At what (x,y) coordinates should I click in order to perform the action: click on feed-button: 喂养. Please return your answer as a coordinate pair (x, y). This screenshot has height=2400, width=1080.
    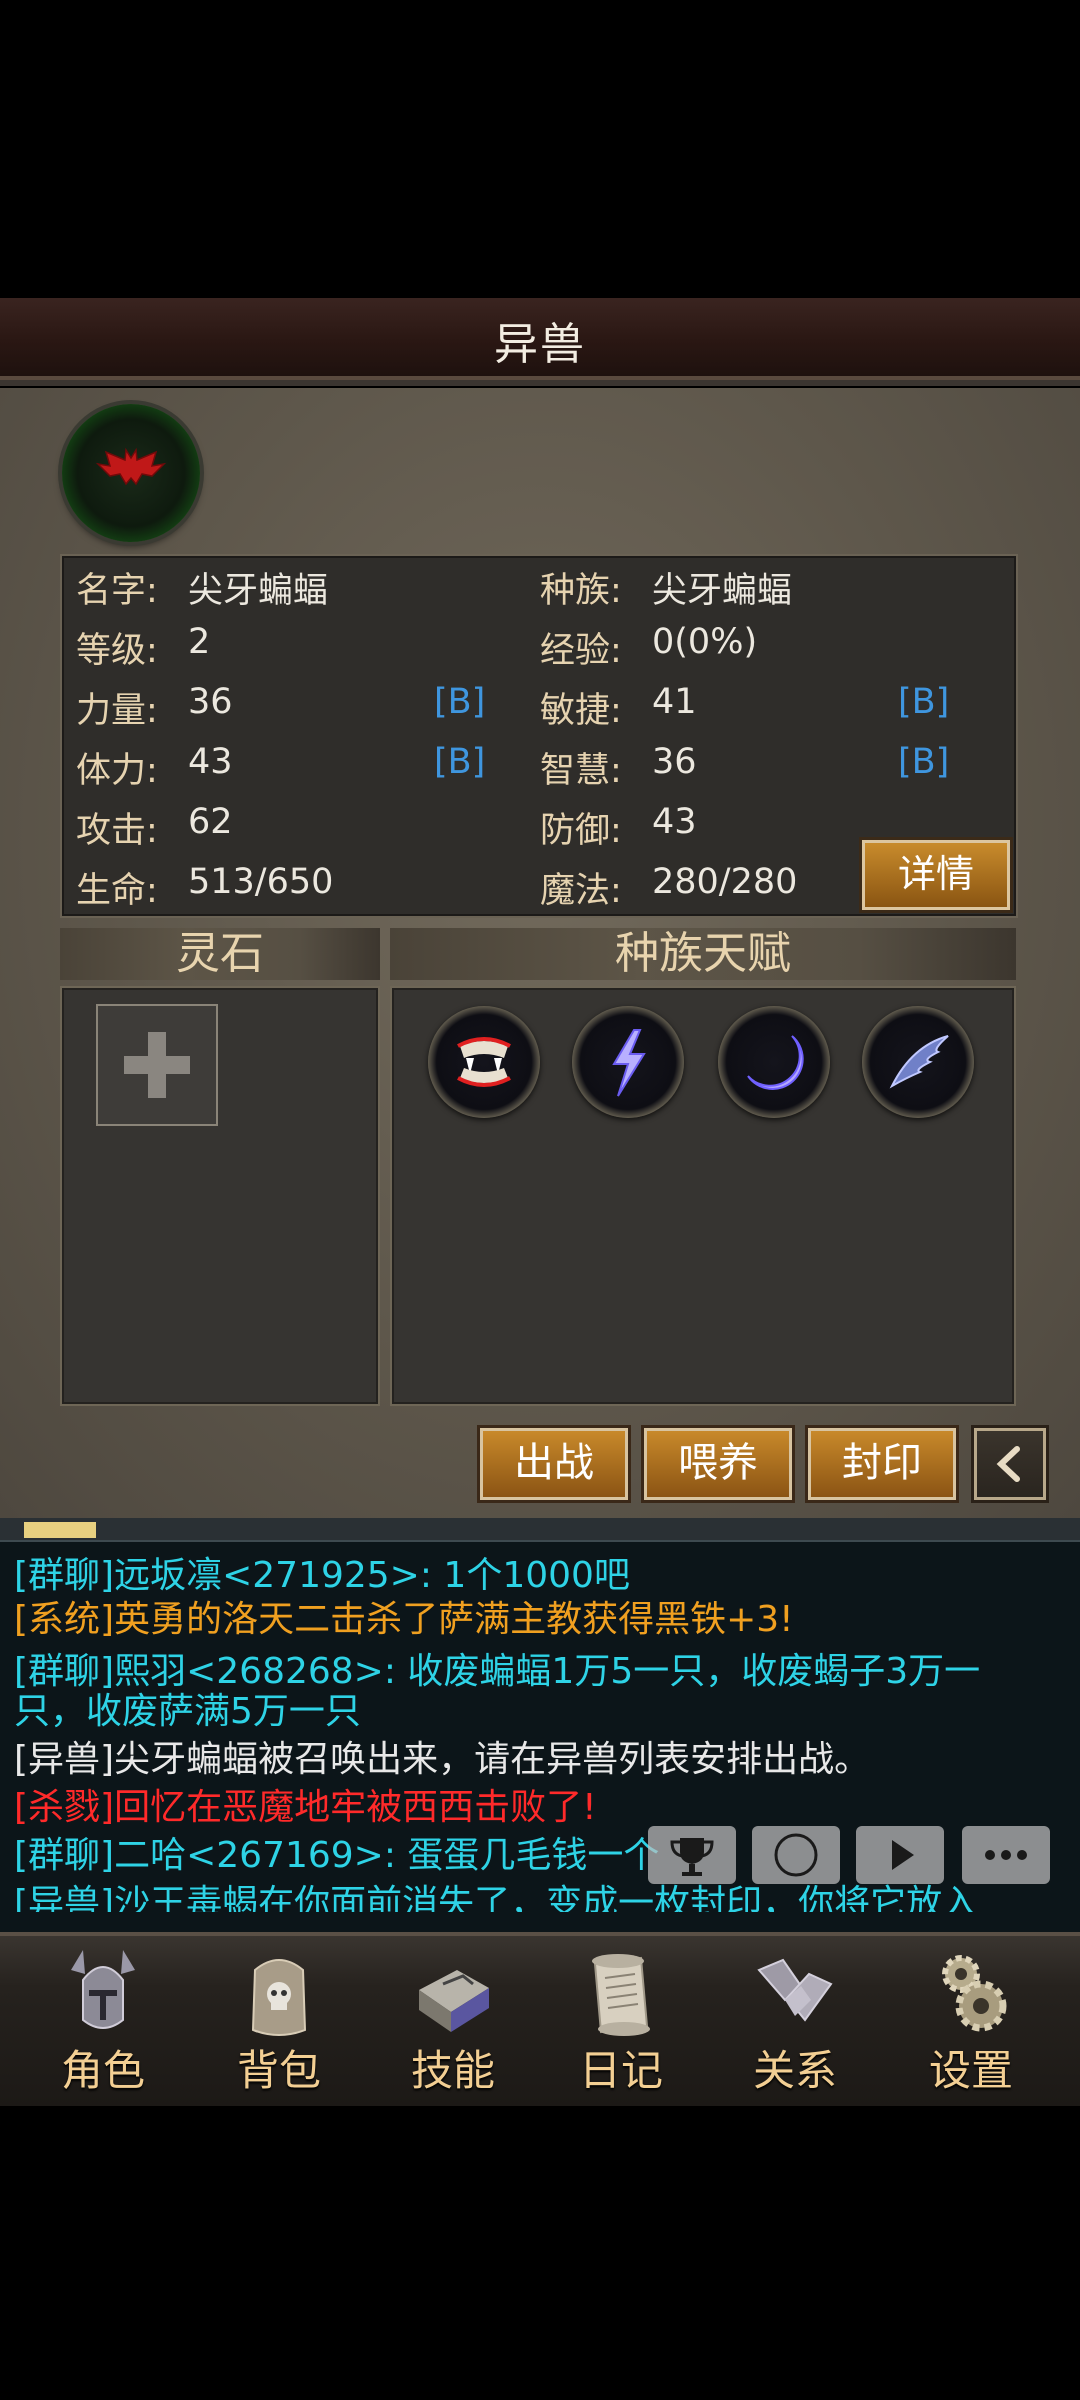
    Looking at the image, I should click on (718, 1464).